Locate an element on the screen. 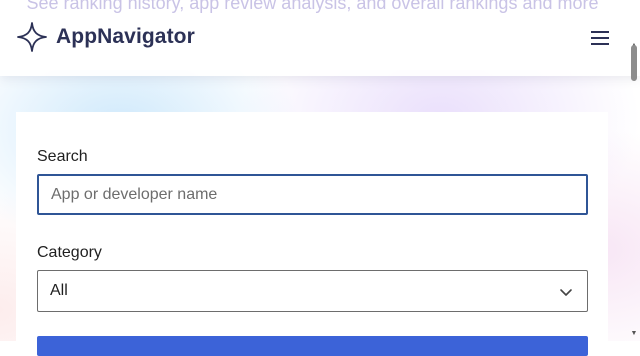 This screenshot has width=640, height=356. search-label: Search is located at coordinates (62, 156).